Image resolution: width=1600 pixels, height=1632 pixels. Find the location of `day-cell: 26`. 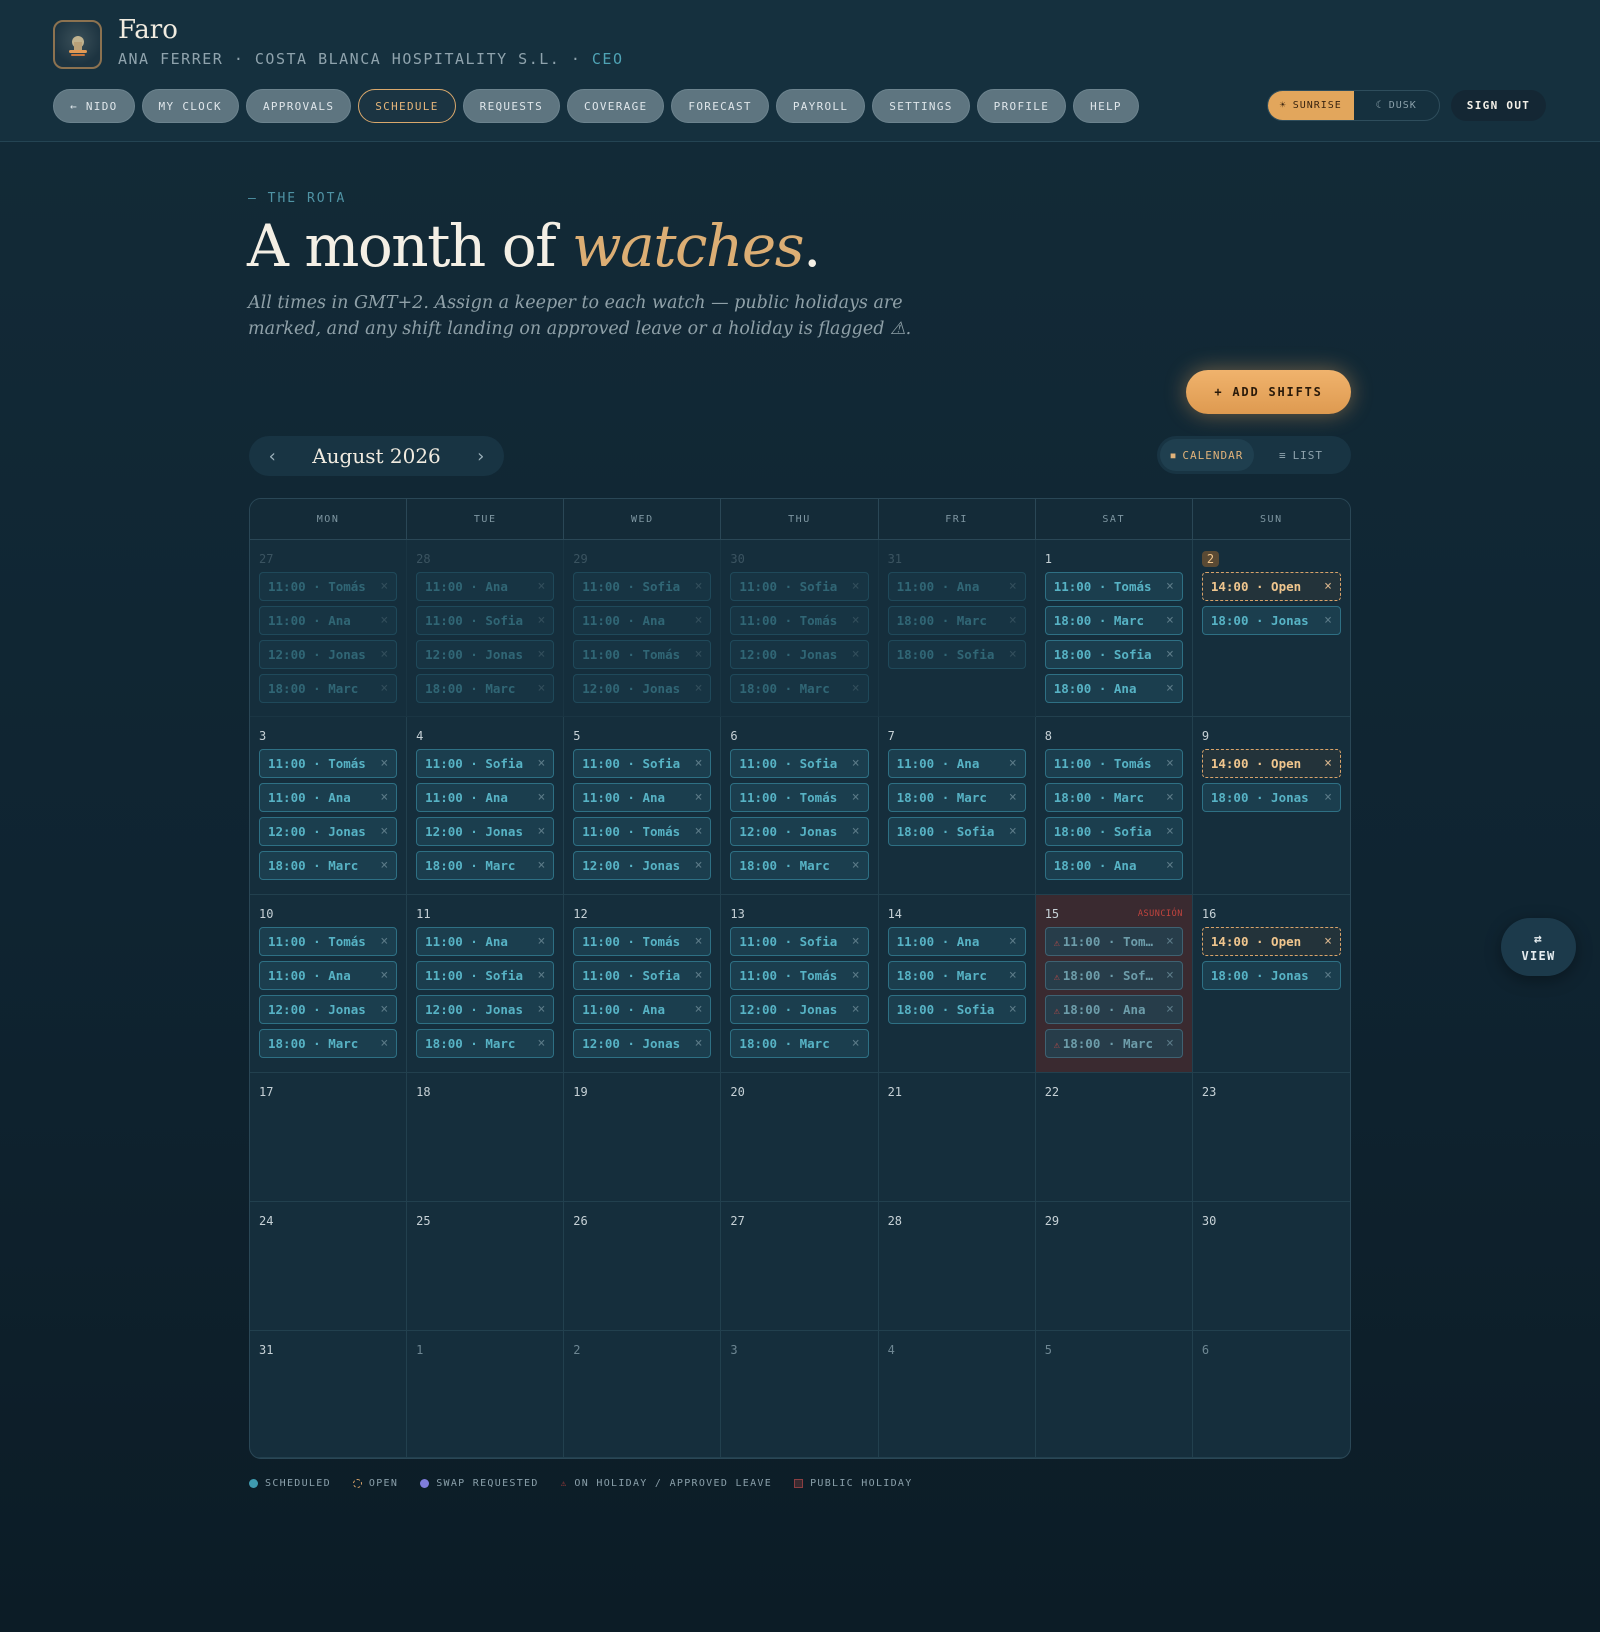

day-cell: 26 is located at coordinates (643, 1266).